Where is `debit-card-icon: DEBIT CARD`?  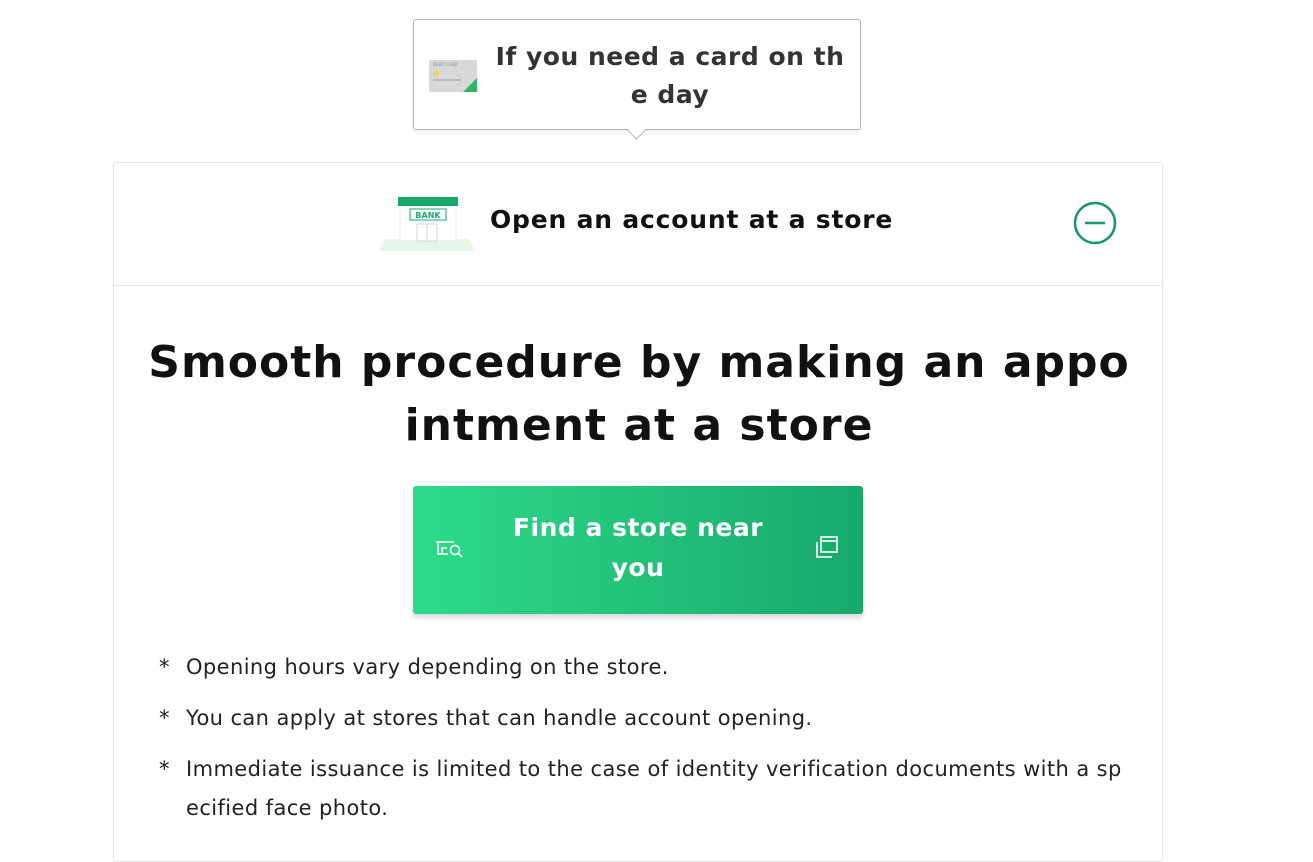
debit-card-icon: DEBIT CARD is located at coordinates (453, 76).